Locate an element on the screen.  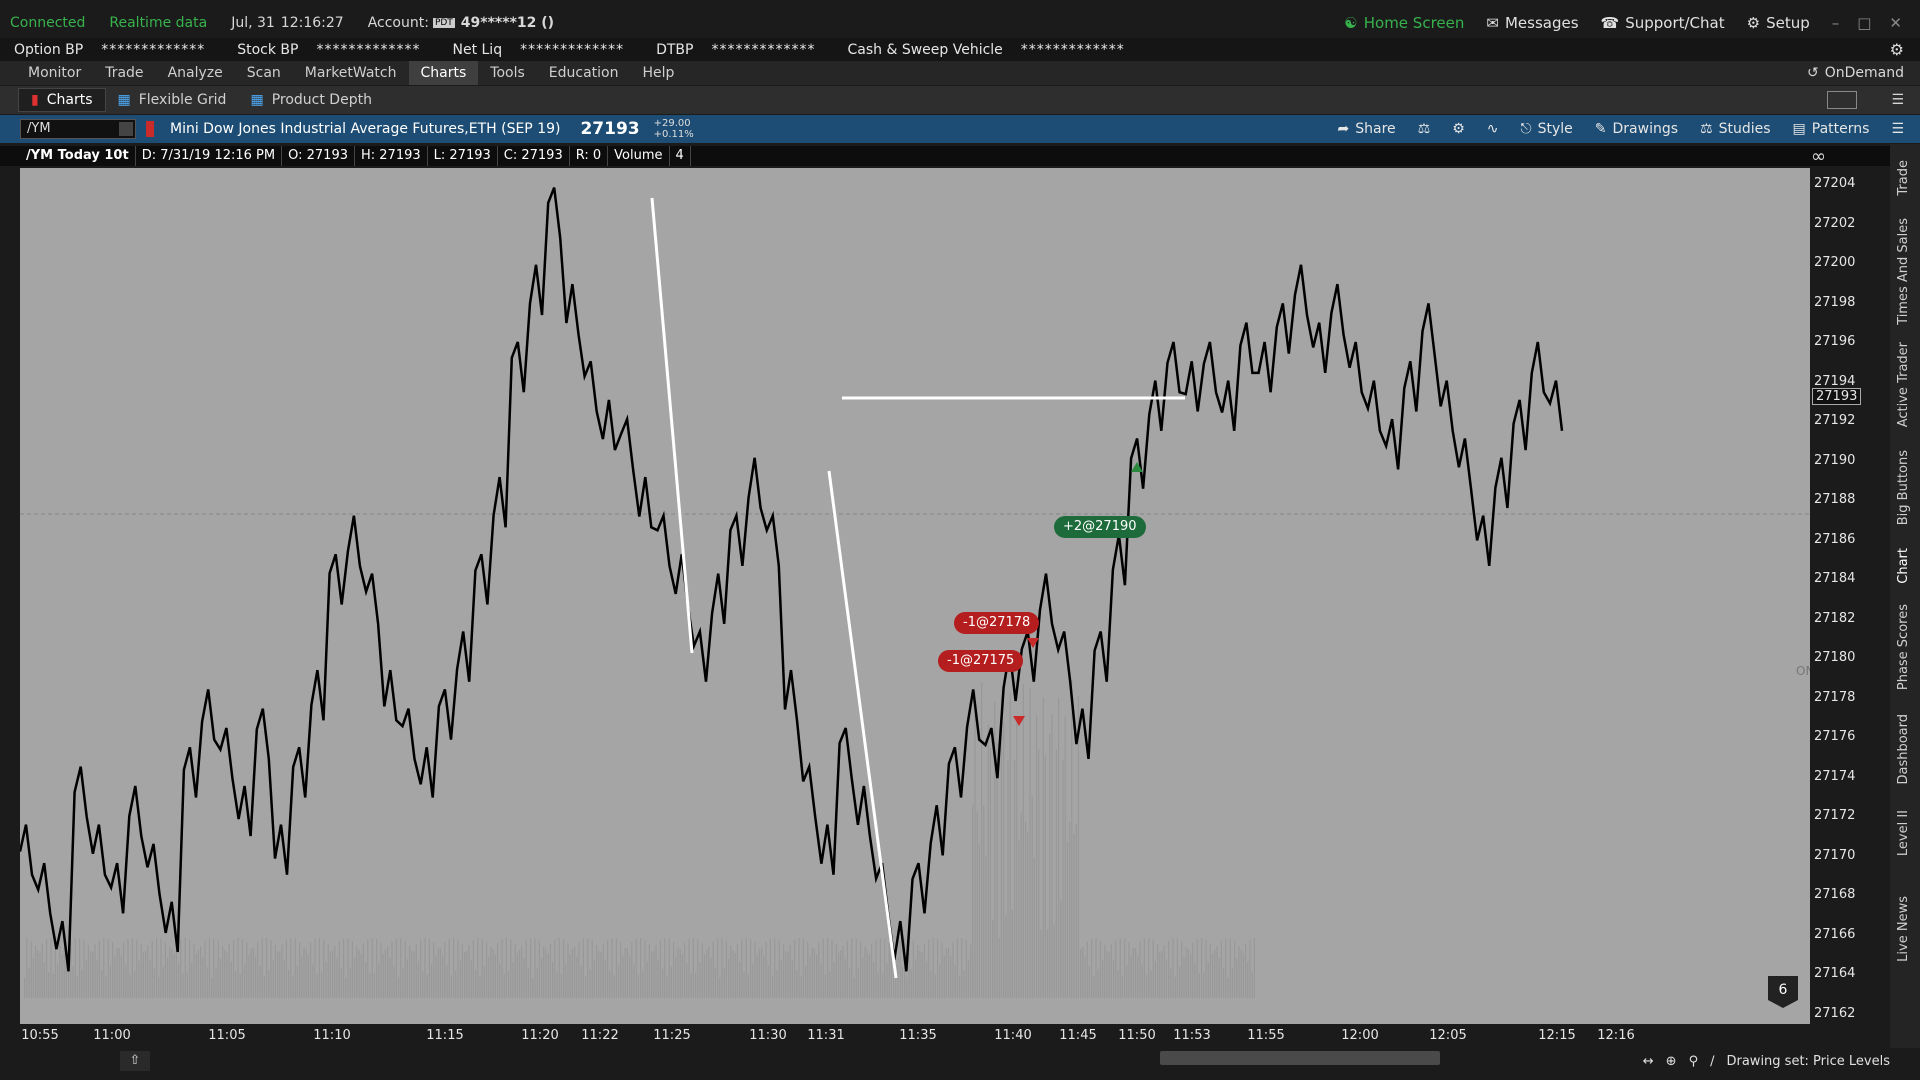
settings-gear-icon: ⚙ is located at coordinates (1897, 49).